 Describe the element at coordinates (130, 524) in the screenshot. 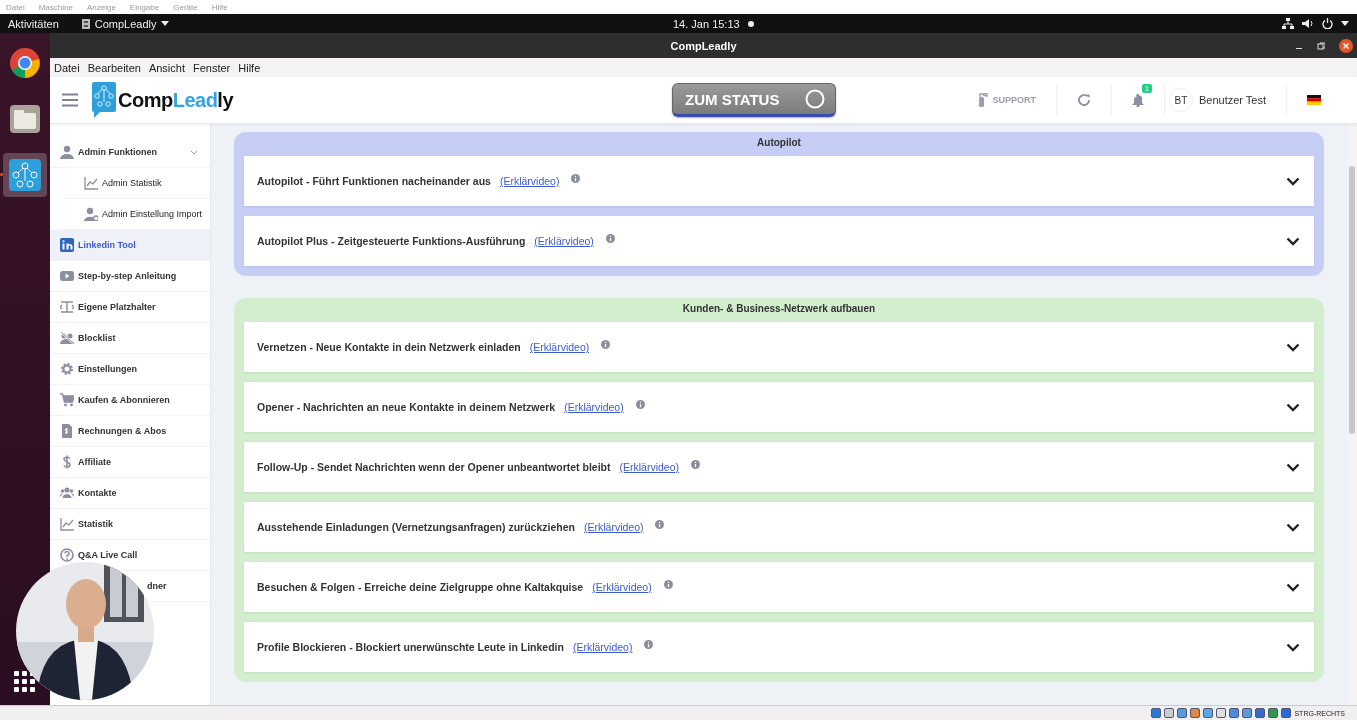

I see `sidebar-item: Statistik` at that location.